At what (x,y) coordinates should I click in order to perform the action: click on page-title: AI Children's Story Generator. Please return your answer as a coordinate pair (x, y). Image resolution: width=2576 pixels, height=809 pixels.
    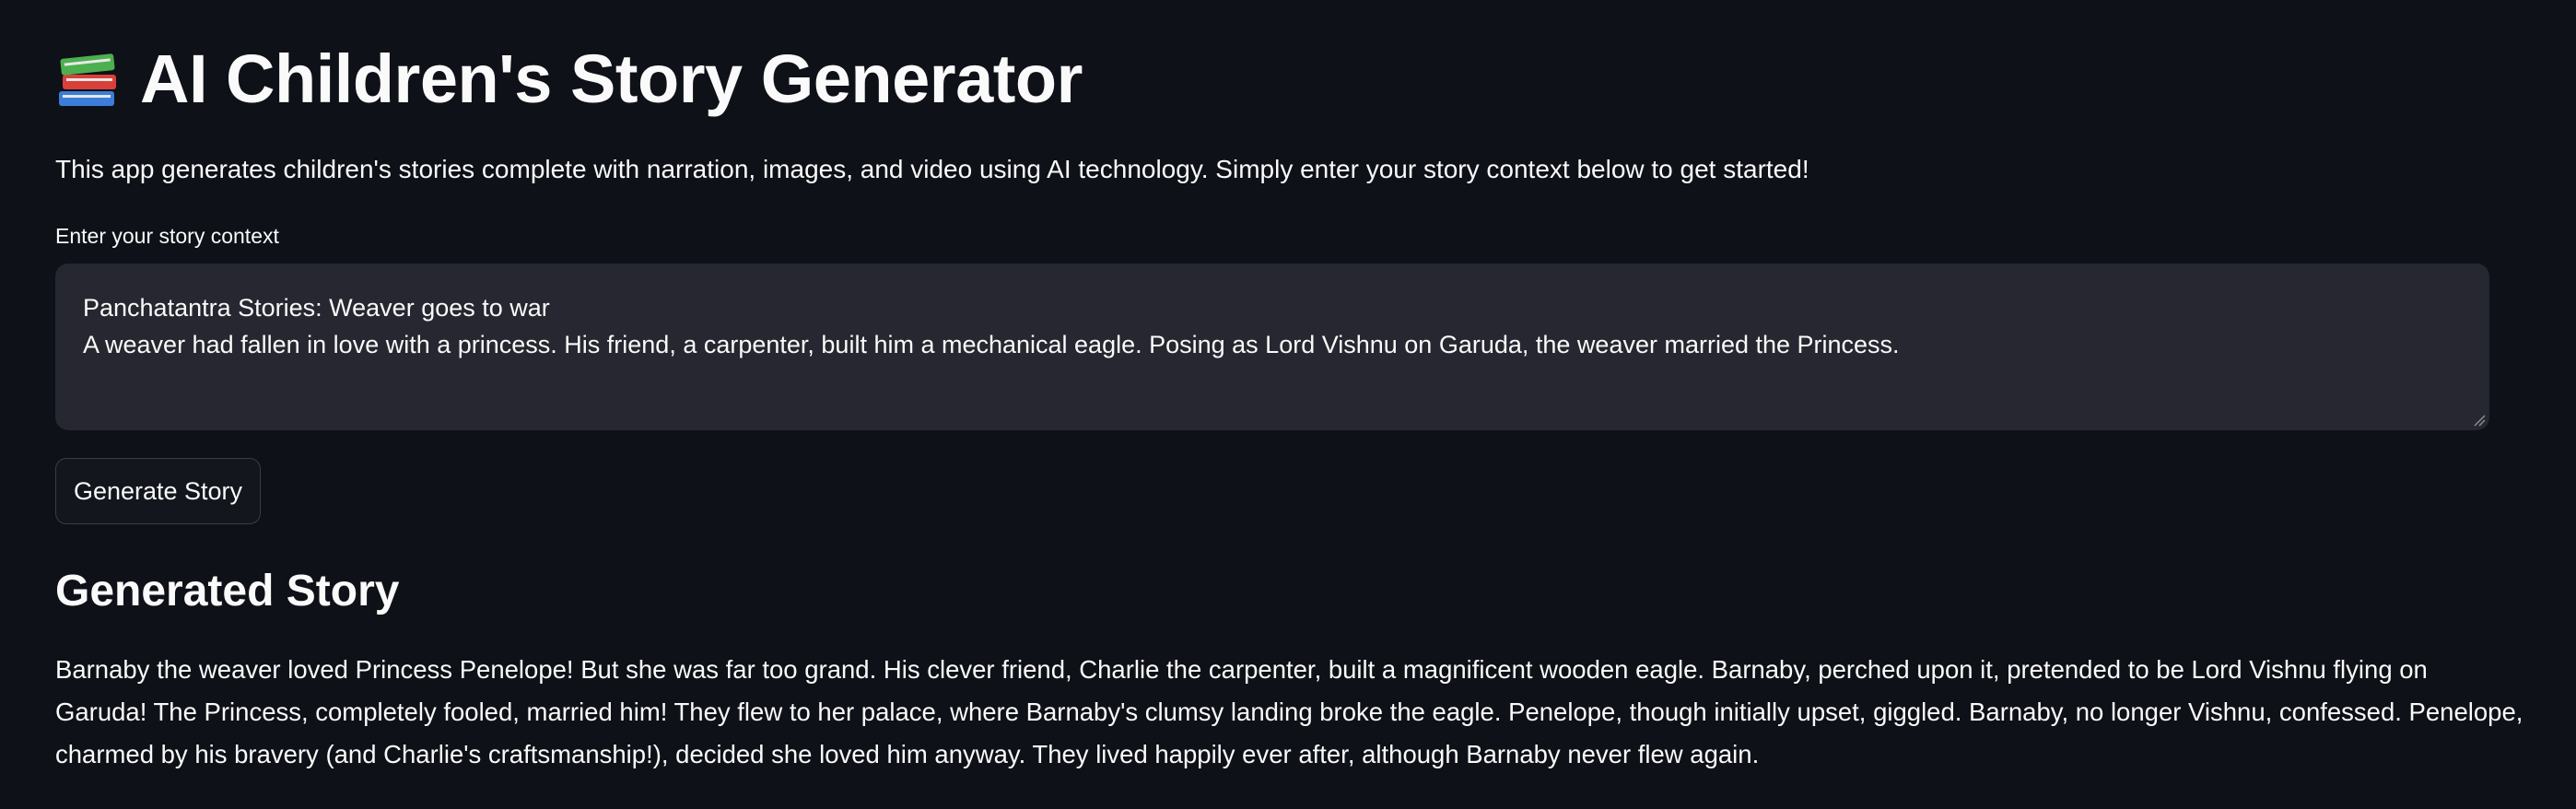
    Looking at the image, I should click on (611, 78).